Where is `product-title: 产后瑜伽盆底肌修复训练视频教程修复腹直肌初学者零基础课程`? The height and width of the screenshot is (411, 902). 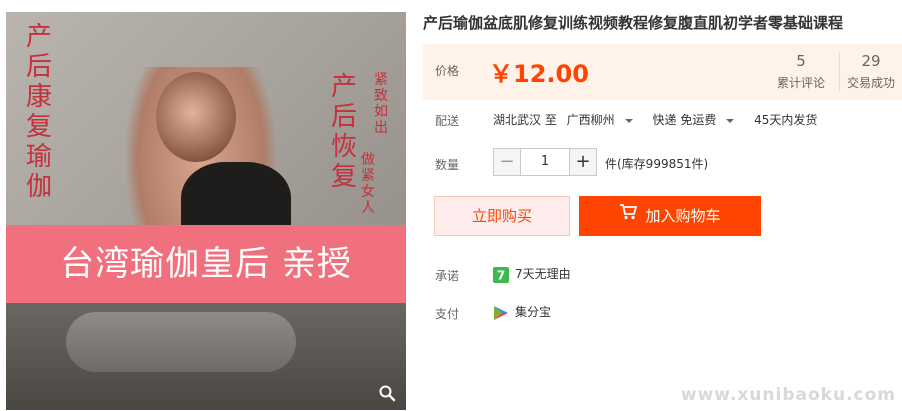 product-title: 产后瑜伽盆底肌修复训练视频教程修复腹直肌初学者零基础课程 is located at coordinates (633, 23).